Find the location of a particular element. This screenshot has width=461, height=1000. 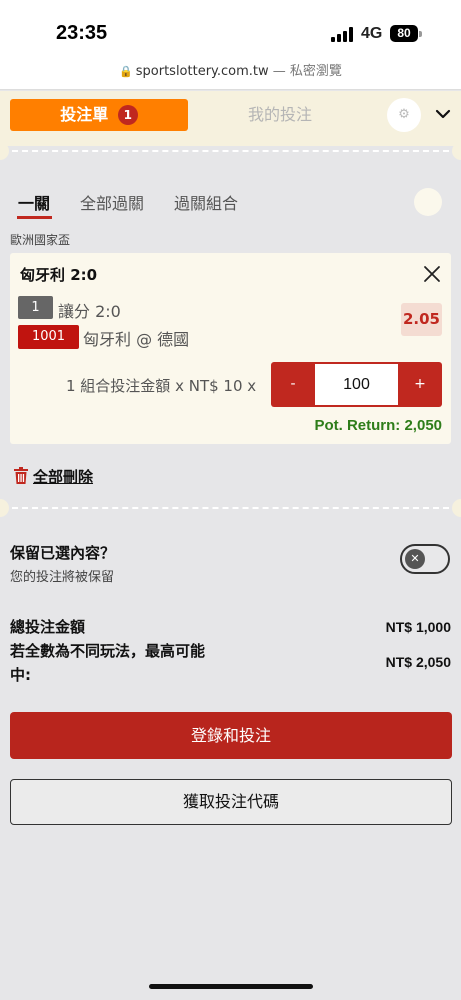

tab-all-parlay: 全部過關 is located at coordinates (112, 202).